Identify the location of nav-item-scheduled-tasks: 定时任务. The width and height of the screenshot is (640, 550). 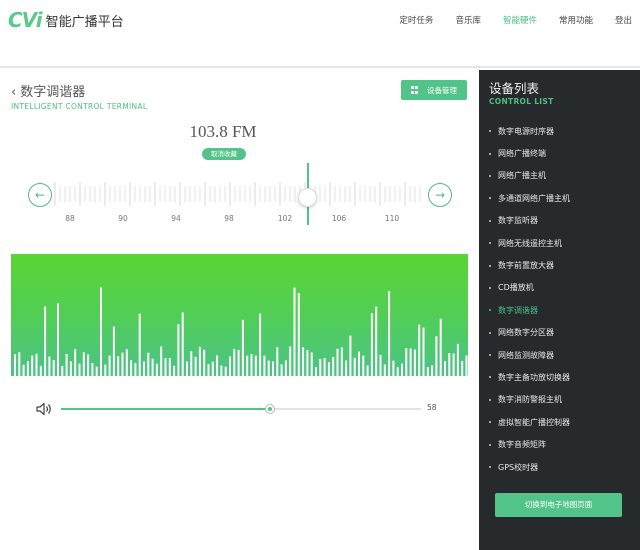
(416, 20).